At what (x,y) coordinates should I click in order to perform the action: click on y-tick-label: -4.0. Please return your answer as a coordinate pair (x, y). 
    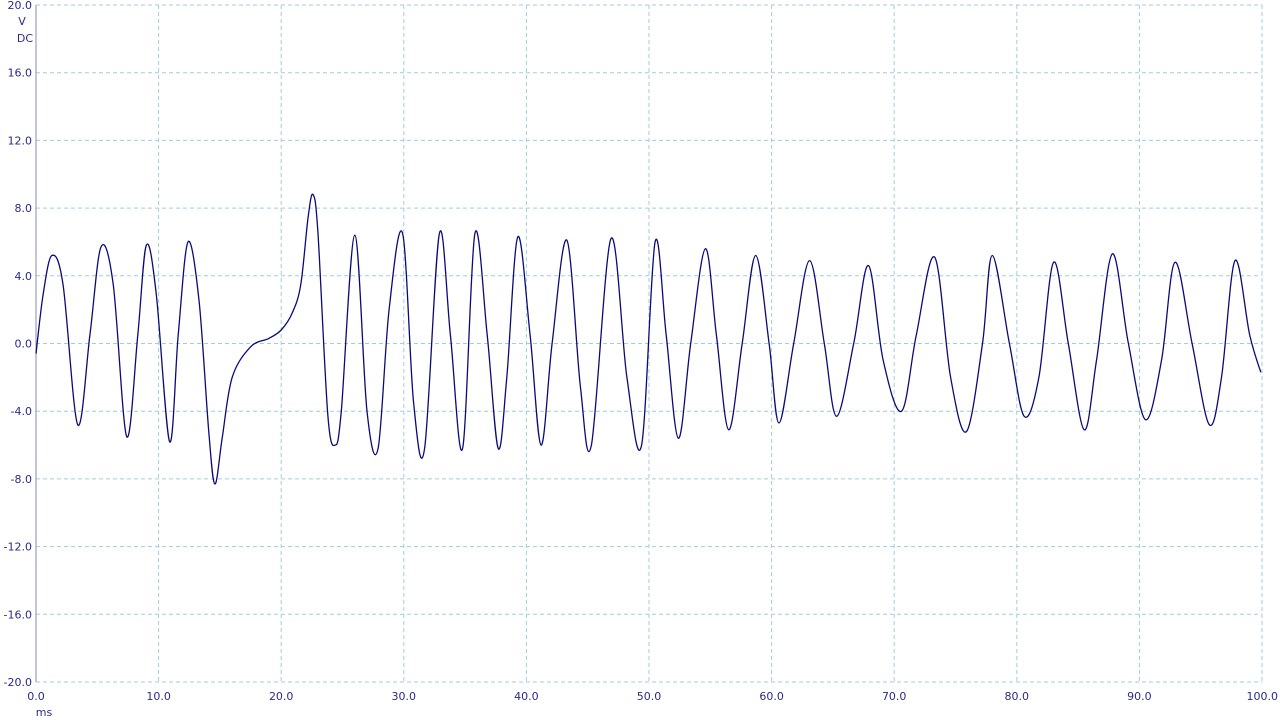
    Looking at the image, I should click on (21, 411).